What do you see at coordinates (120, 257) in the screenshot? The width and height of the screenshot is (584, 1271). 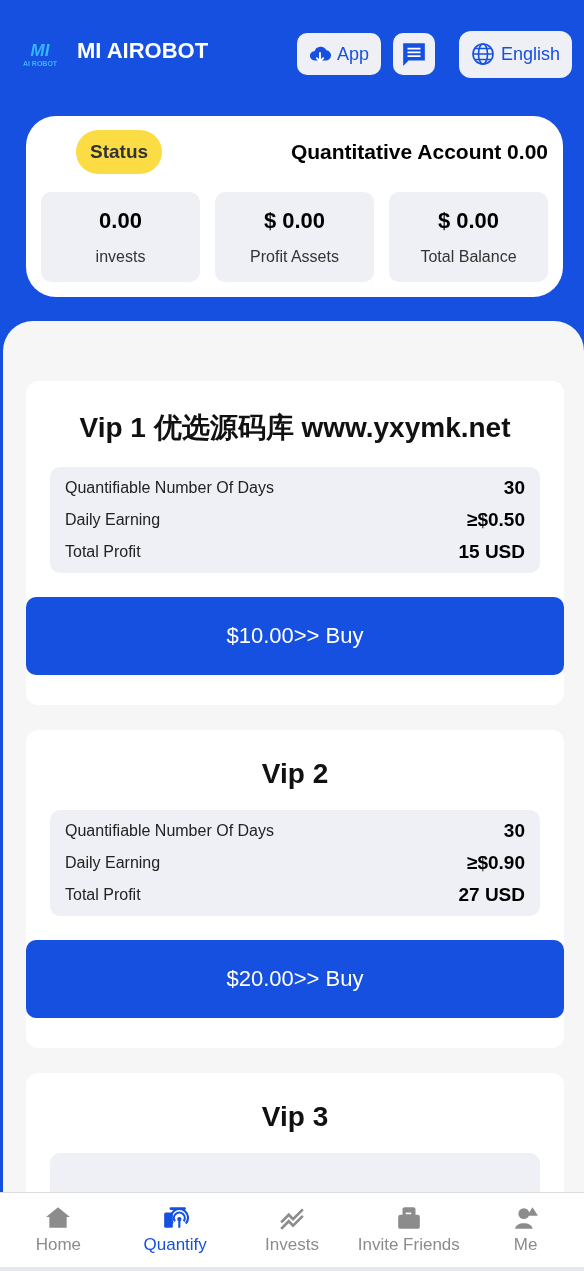 I see `stat-label: invests` at bounding box center [120, 257].